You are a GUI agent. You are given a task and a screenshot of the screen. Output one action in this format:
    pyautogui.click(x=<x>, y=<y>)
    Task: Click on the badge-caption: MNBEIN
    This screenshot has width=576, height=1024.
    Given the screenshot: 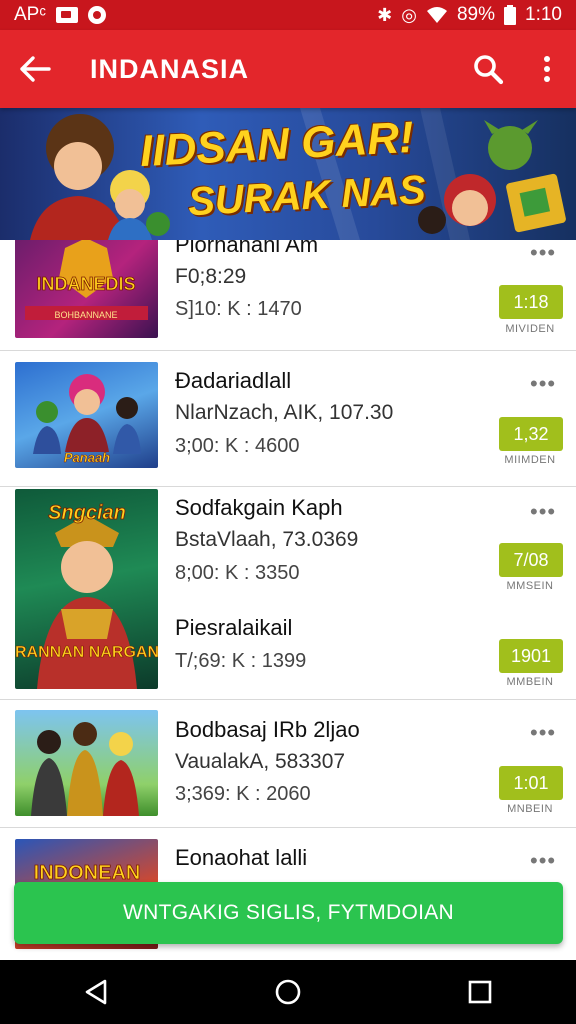 What is the action you would take?
    pyautogui.click(x=530, y=809)
    